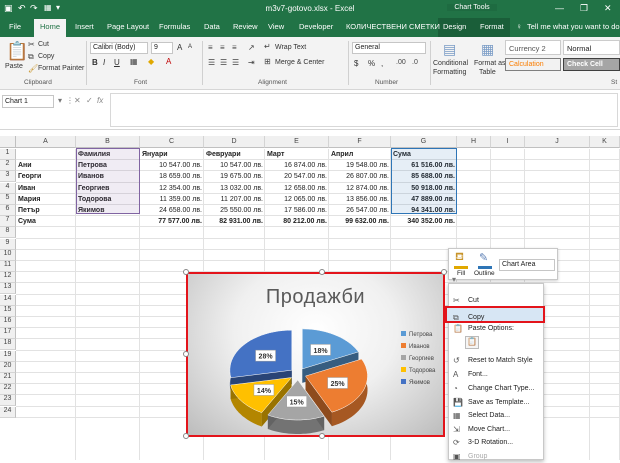 This screenshot has height=463, width=620. Describe the element at coordinates (172, 210) in the screenshot. I see `value-cell: 24 658.00 лв.` at that location.